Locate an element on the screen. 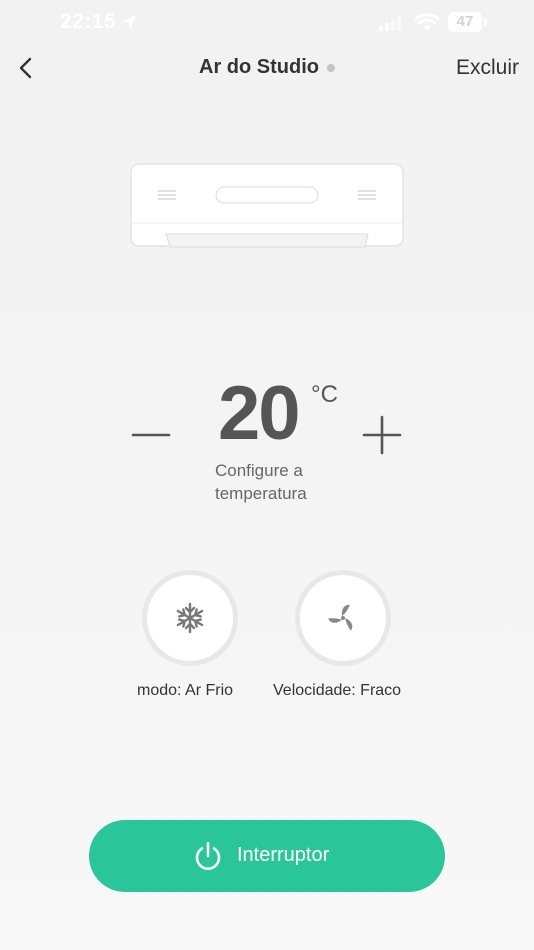 The height and width of the screenshot is (950, 534). fan-speed-label: Velocidade: Fraco is located at coordinates (337, 690).